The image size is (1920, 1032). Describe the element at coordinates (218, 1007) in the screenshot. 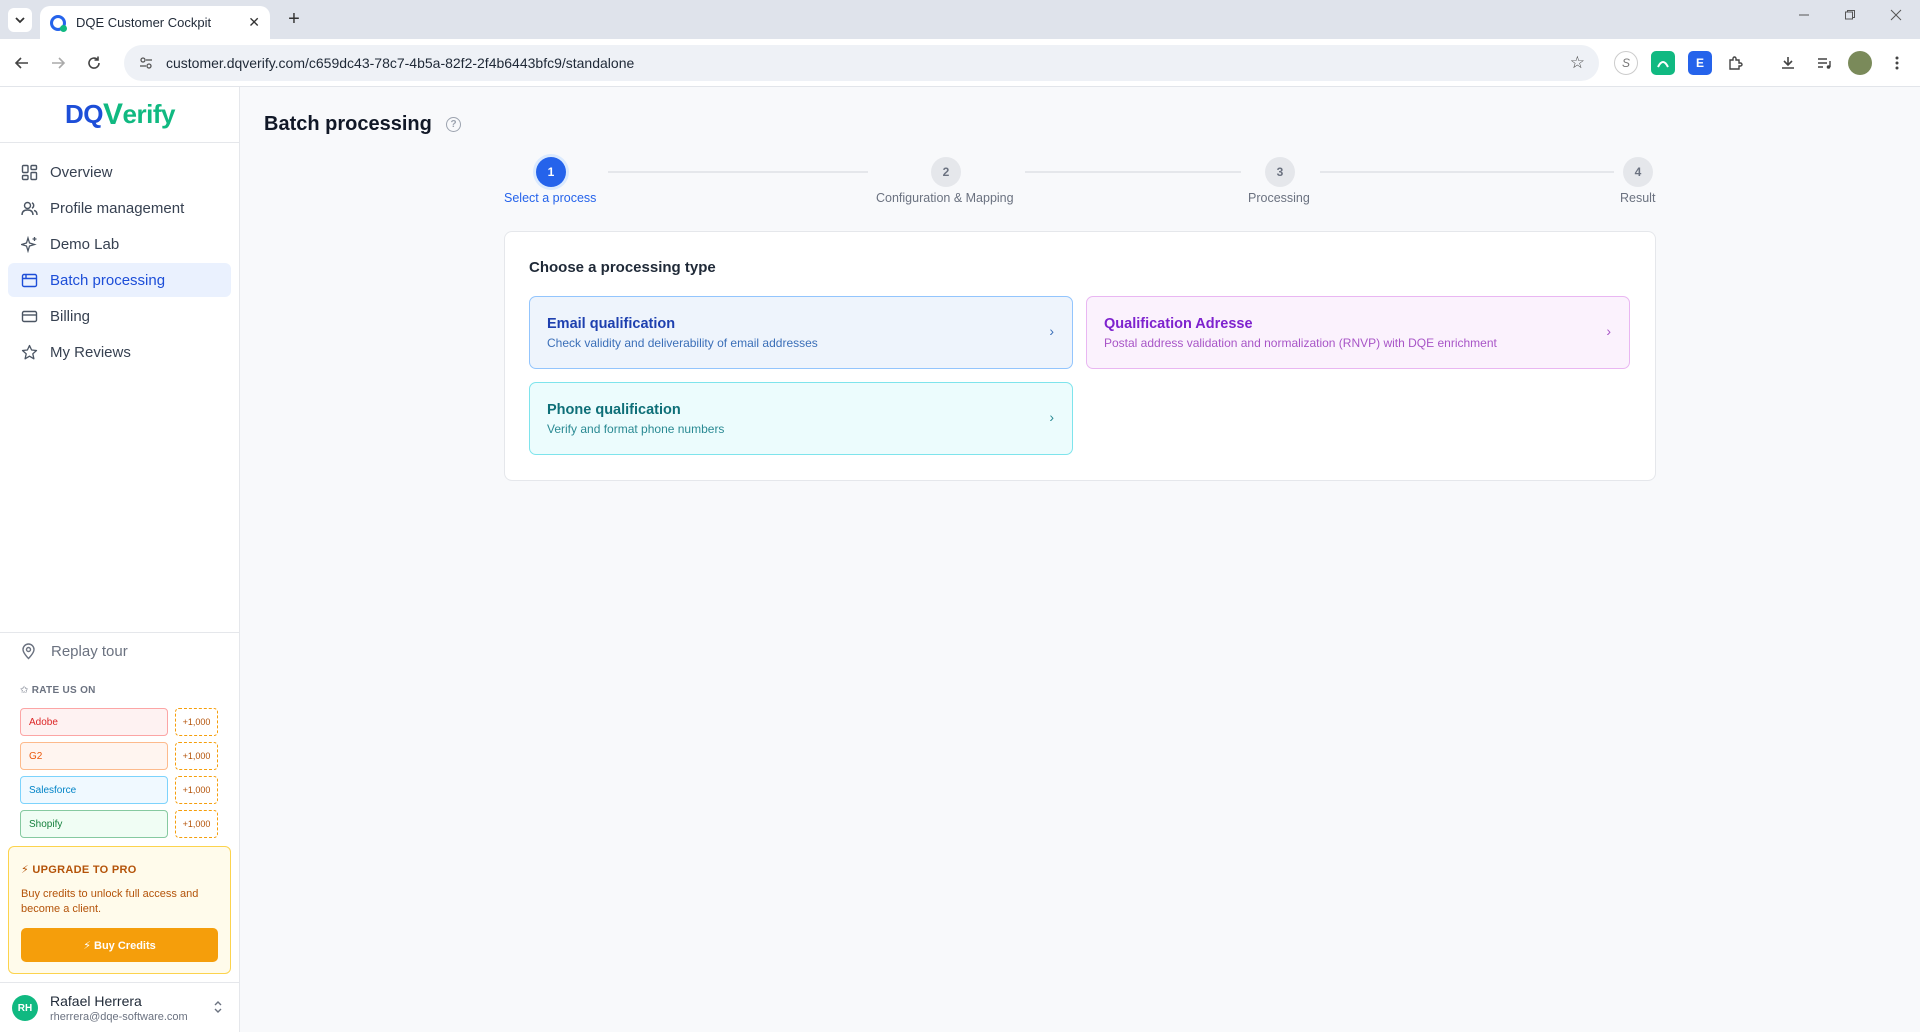

I see `chevron-up-down-icon` at that location.